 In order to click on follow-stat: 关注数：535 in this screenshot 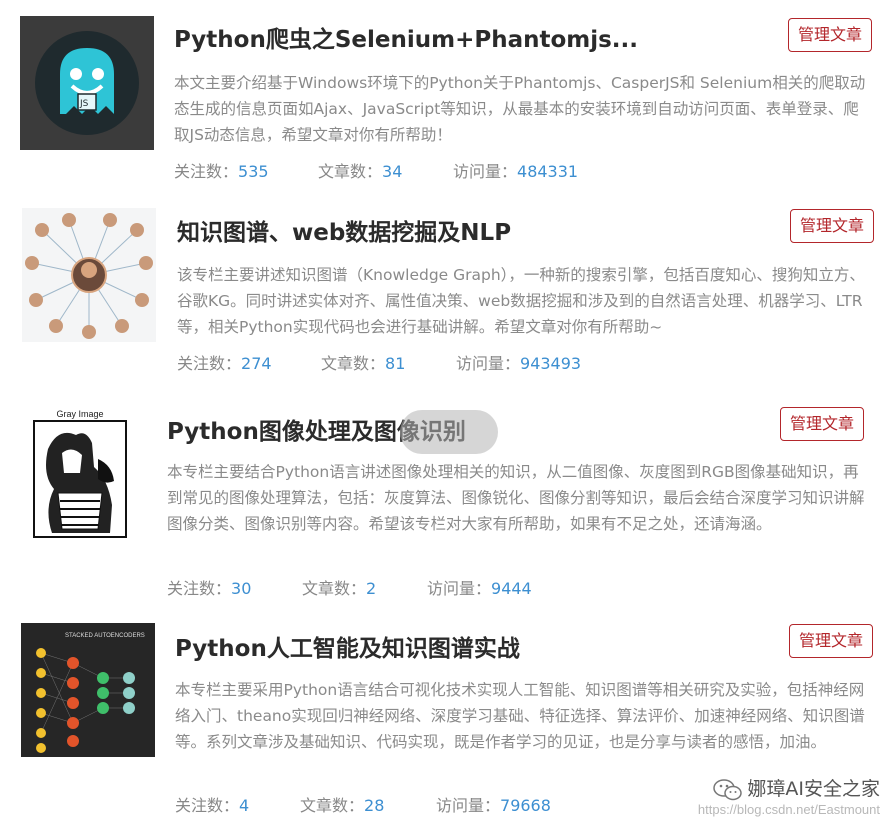, I will do `click(246, 170)`.